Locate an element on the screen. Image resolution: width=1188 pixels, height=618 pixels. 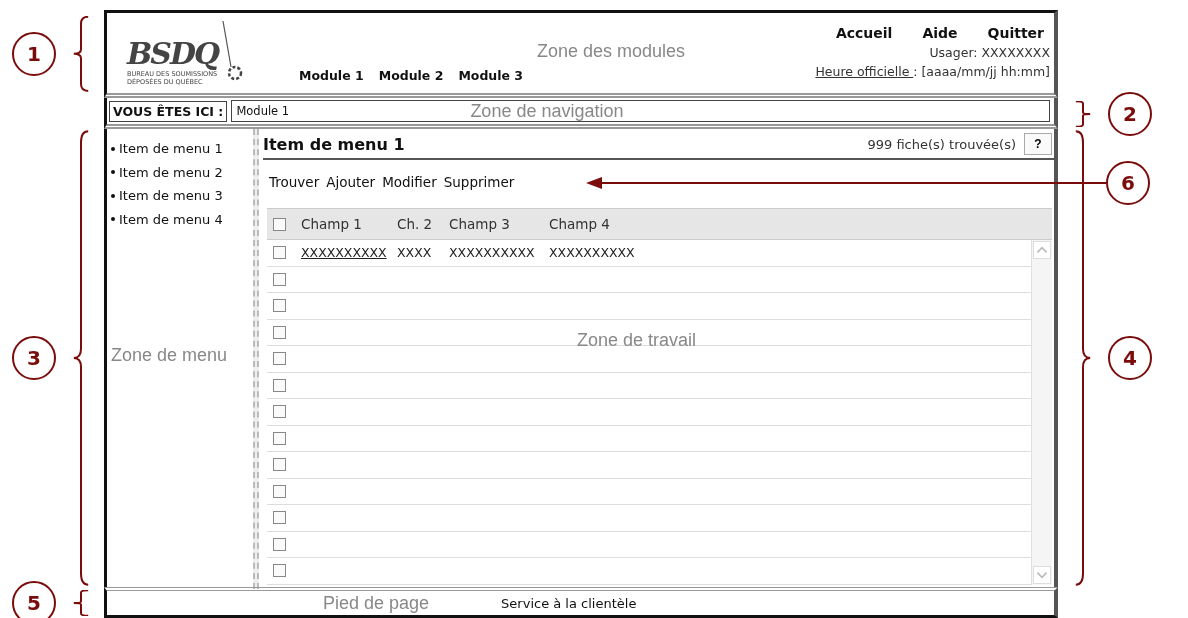
menu-item: Item de menu 3 is located at coordinates (167, 196).